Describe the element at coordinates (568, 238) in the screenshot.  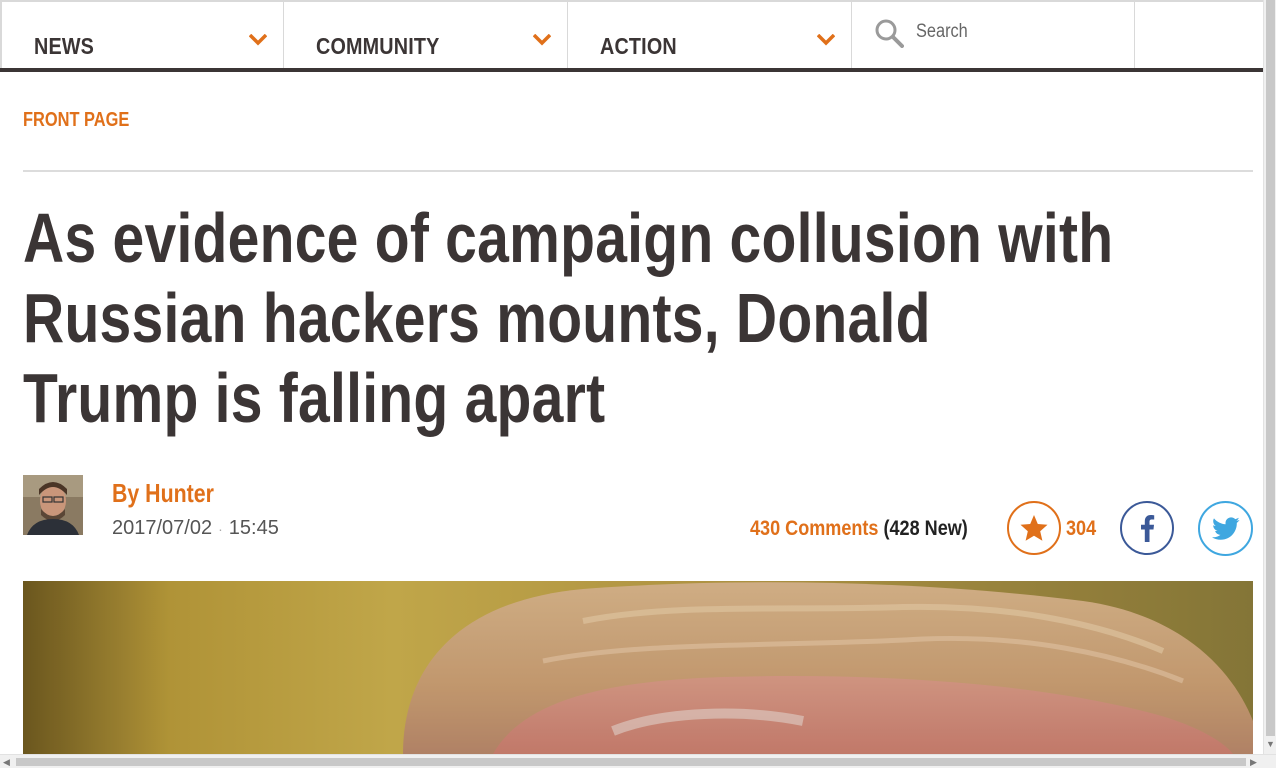
I see `headline-line: As evidence of campaign collusion with` at that location.